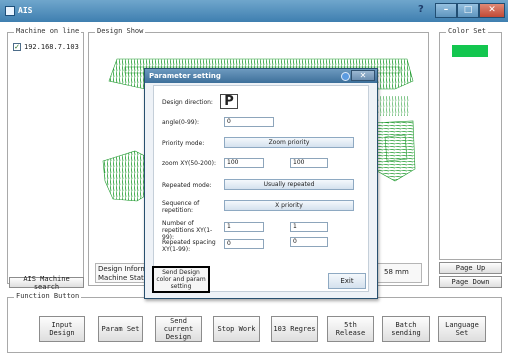  What do you see at coordinates (396, 272) in the screenshot?
I see `design-size-text: 58 mm` at bounding box center [396, 272].